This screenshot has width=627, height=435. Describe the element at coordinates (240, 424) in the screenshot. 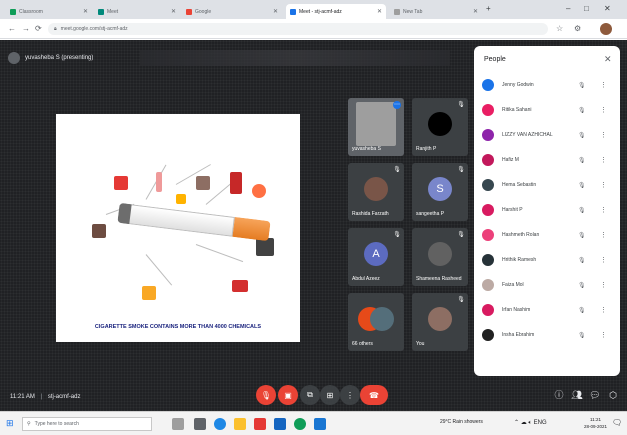

I see `file-explorer-icon` at that location.